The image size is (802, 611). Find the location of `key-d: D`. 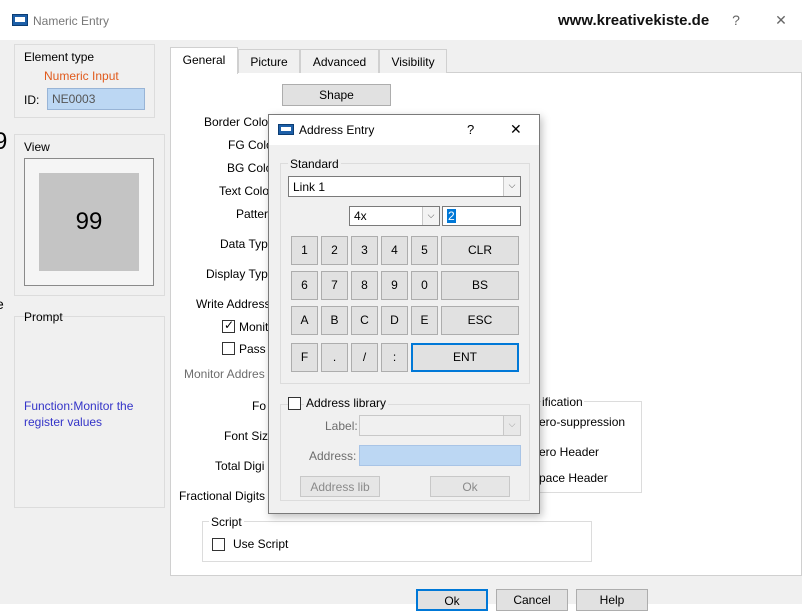

key-d: D is located at coordinates (394, 320).